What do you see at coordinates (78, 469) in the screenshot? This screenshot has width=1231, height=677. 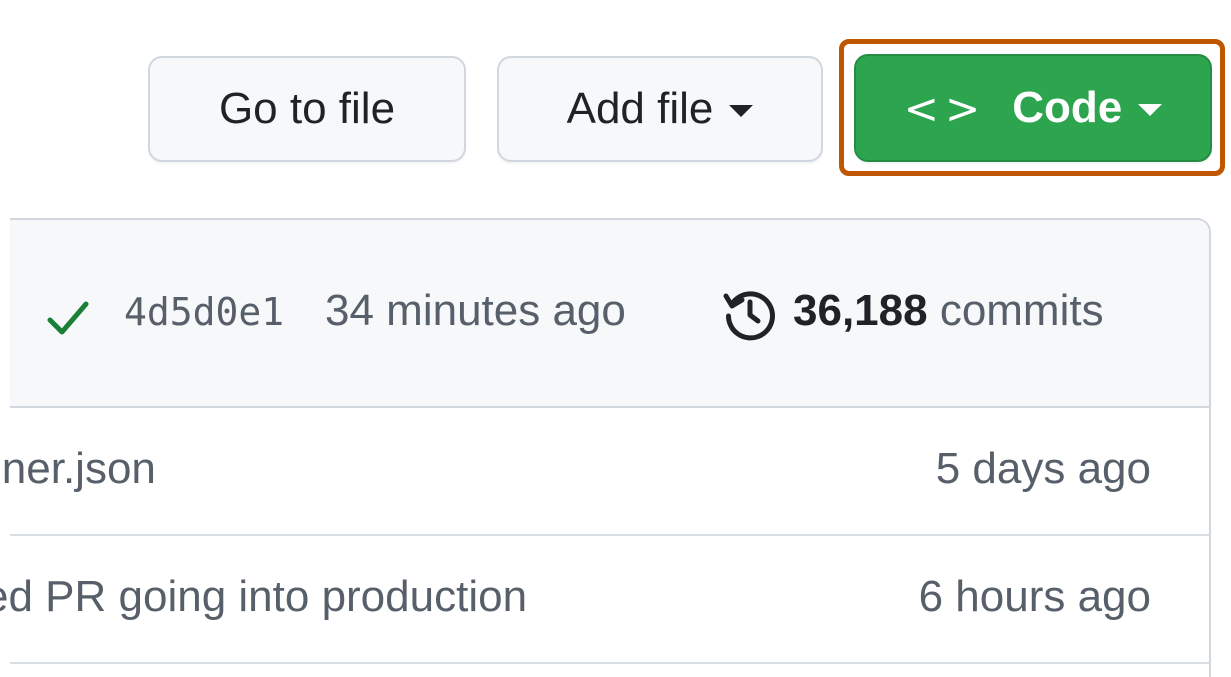 I see `file-name: iner.json` at bounding box center [78, 469].